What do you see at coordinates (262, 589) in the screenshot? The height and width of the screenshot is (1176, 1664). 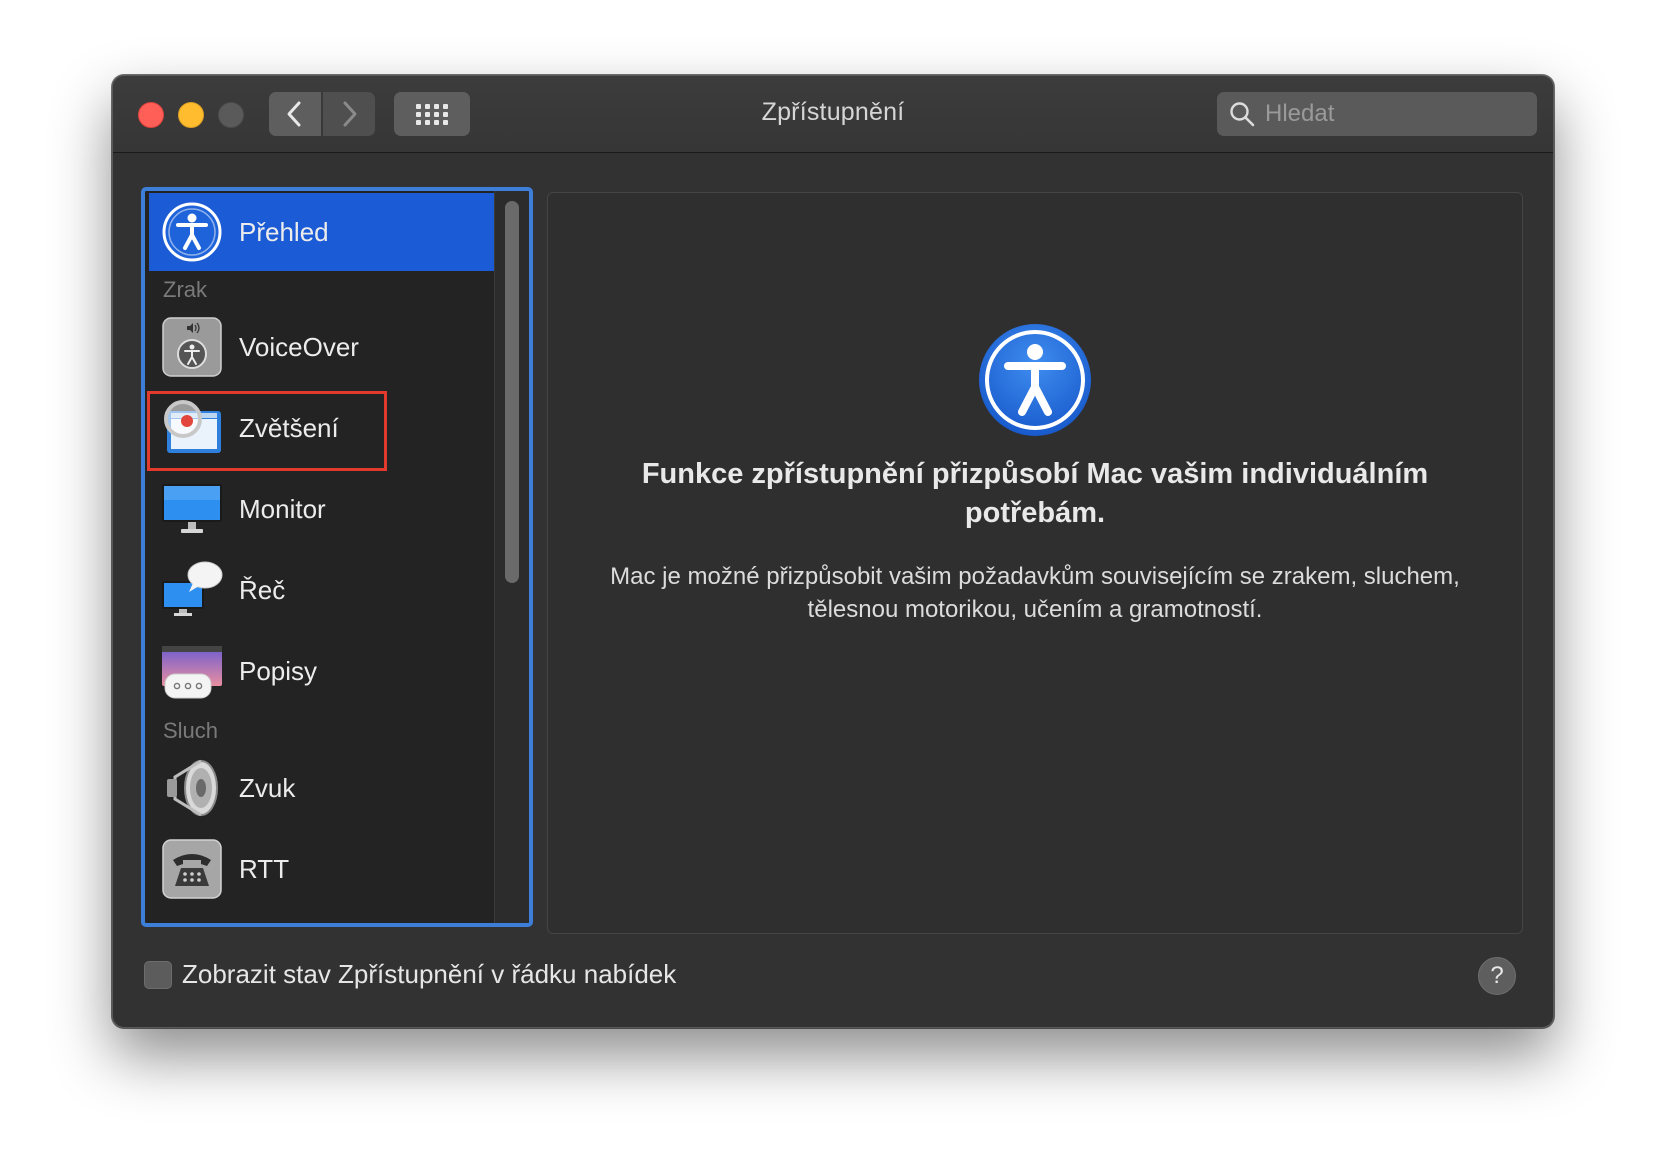 I see `sidebar-item-label: Řeč` at bounding box center [262, 589].